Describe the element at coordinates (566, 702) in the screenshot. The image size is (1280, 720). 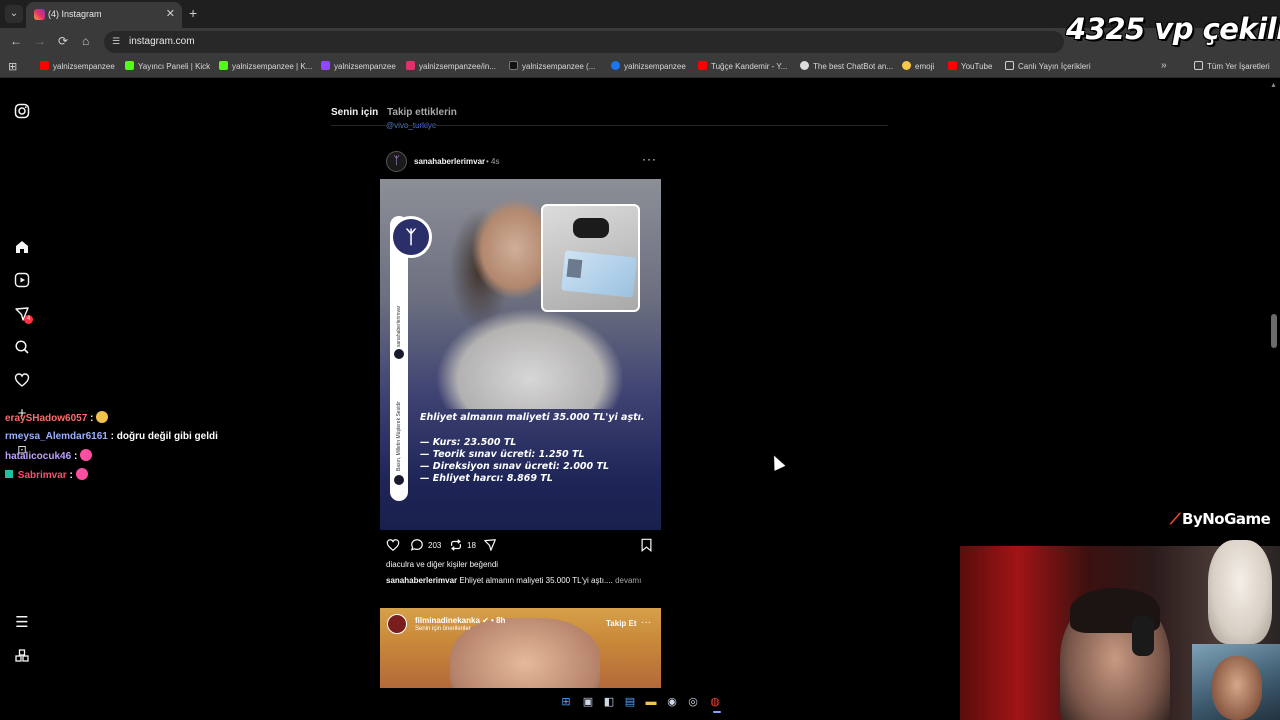
I see `windows-start-icon: ⊞` at that location.